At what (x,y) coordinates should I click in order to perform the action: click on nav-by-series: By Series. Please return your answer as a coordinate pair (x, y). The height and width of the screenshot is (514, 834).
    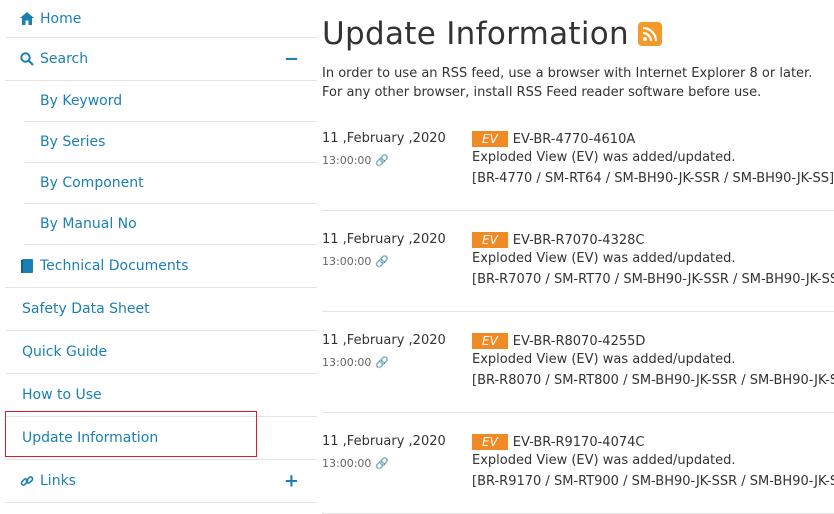
    Looking at the image, I should click on (171, 142).